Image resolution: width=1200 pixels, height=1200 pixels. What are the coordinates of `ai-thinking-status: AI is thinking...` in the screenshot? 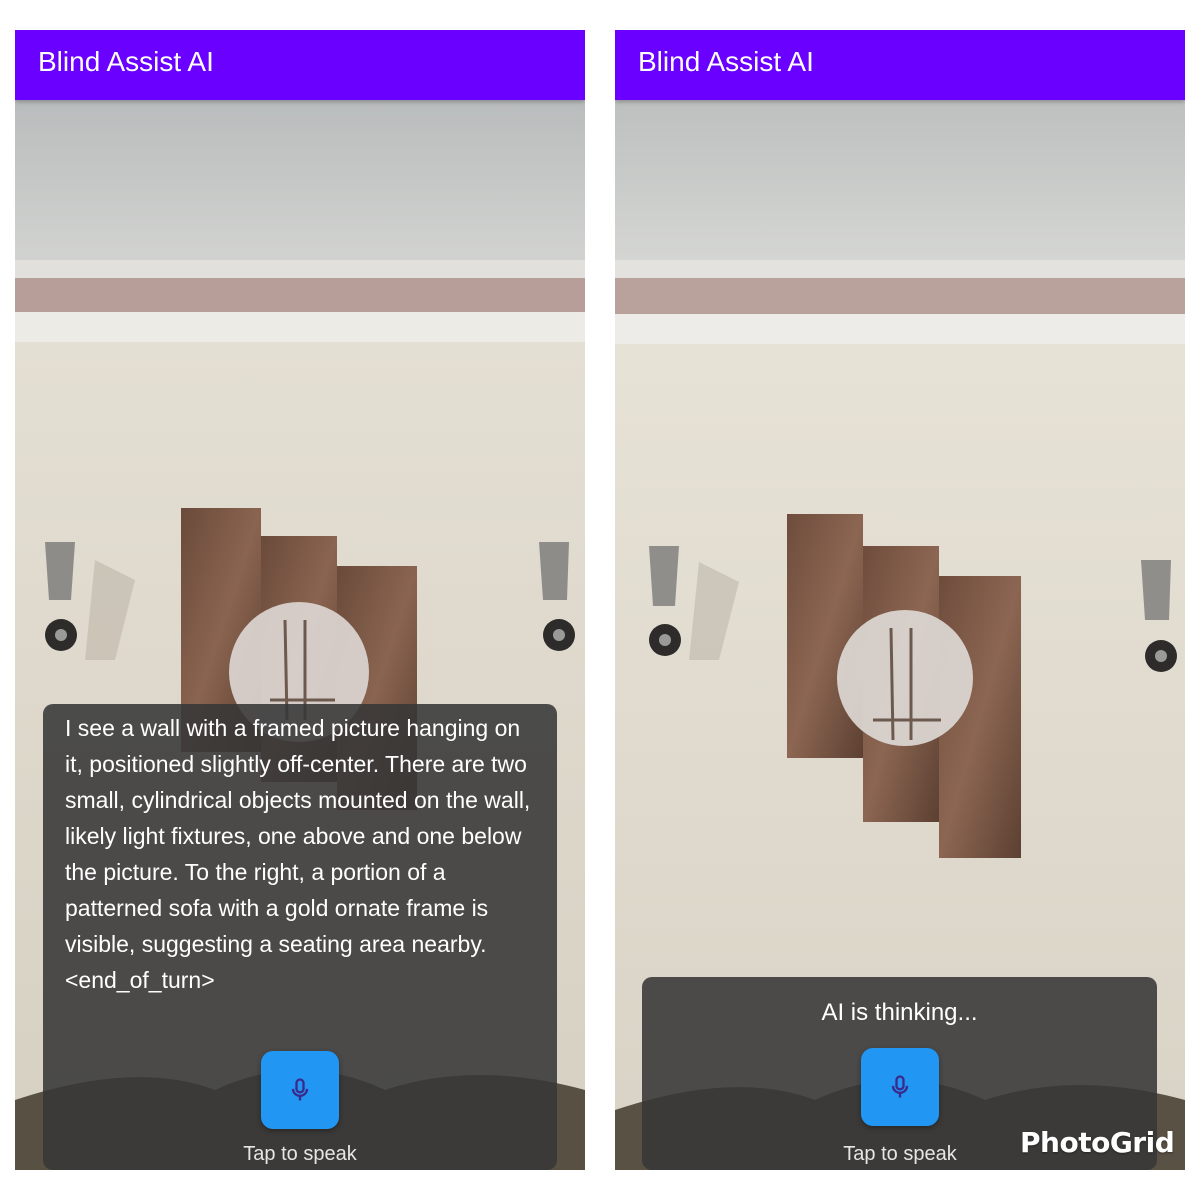 It's located at (899, 1012).